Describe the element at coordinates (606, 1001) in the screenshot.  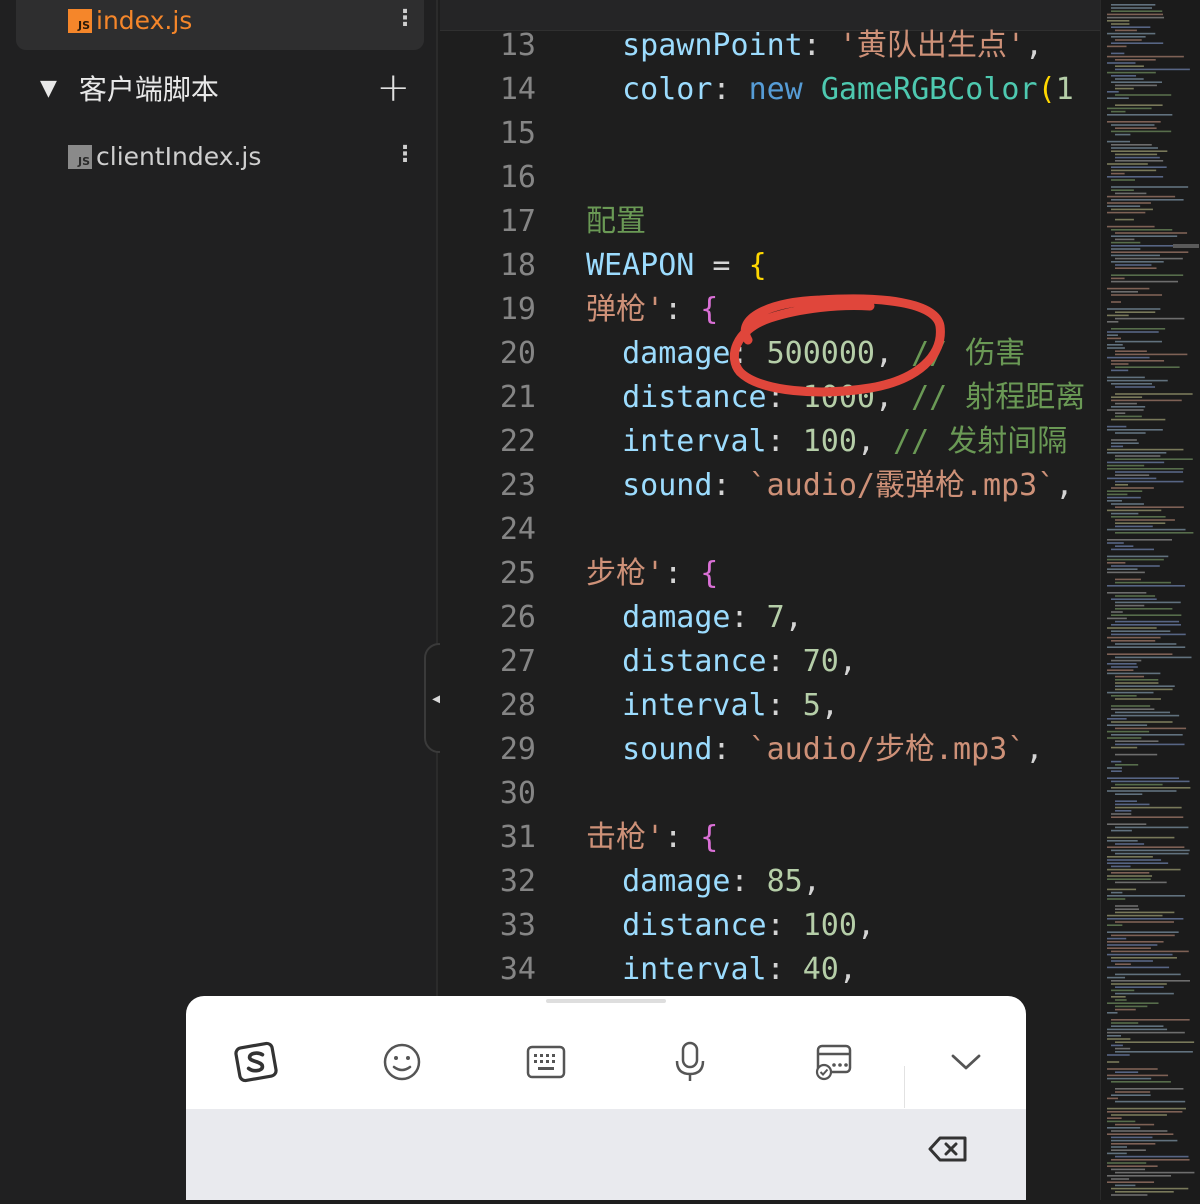
I see `keyboard-drag-handle` at that location.